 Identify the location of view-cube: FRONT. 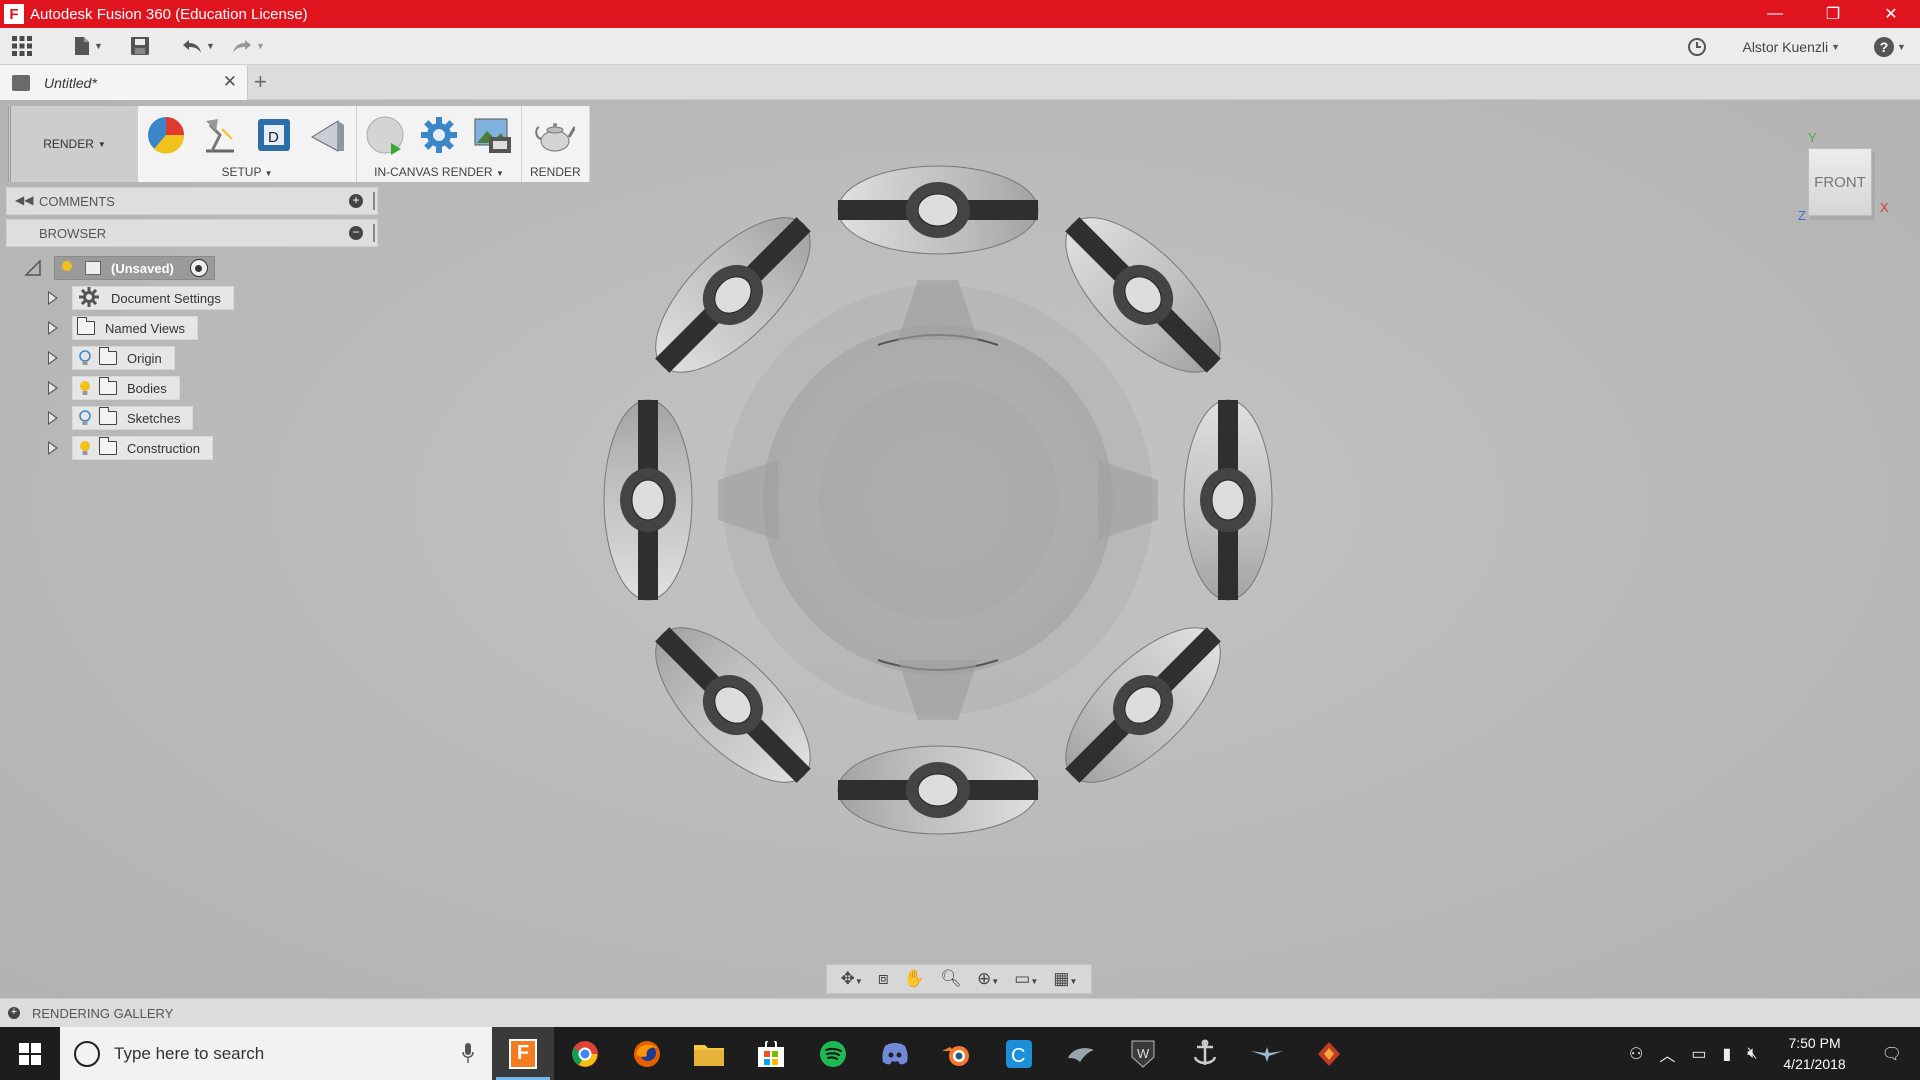
(1840, 182).